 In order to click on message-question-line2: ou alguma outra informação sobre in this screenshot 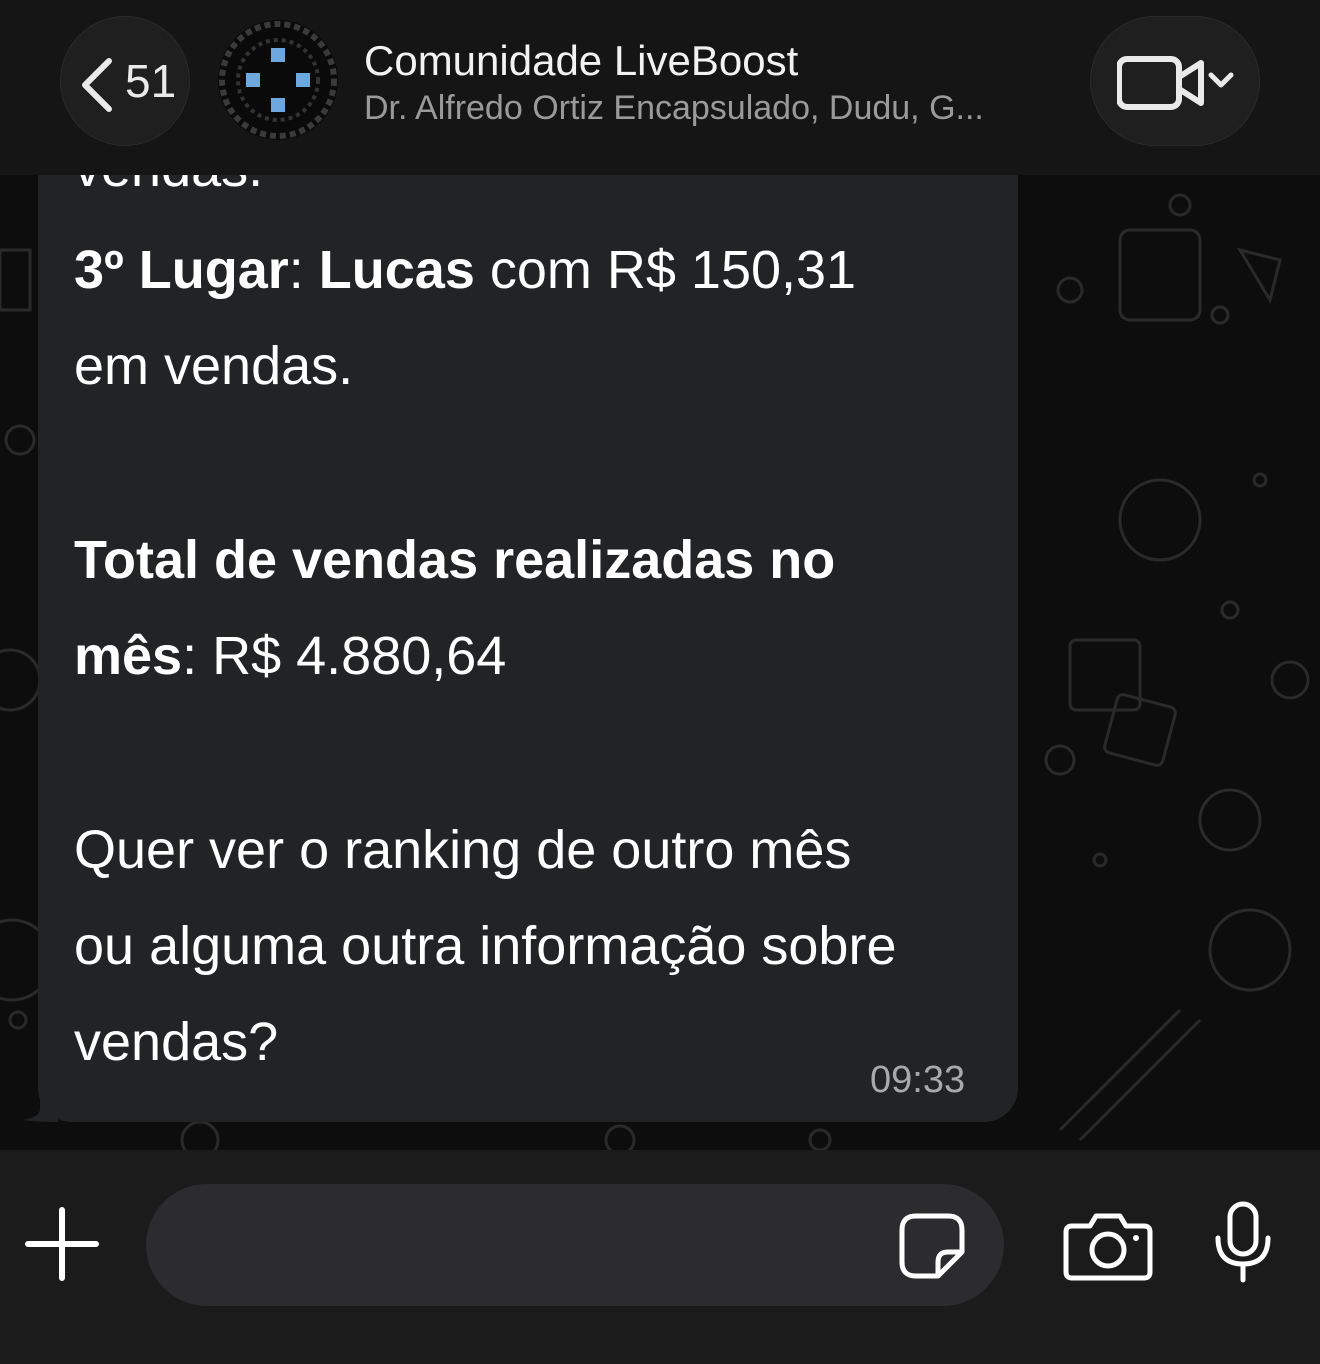, I will do `click(485, 946)`.